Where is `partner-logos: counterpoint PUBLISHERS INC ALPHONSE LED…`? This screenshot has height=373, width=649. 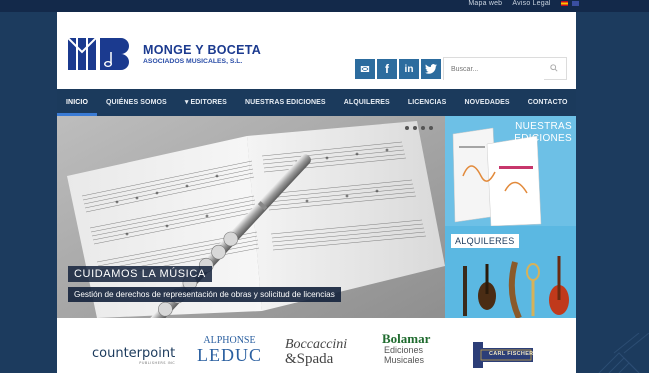 partner-logos: counterpoint PUBLISHERS INC ALPHONSE LED… is located at coordinates (316, 345).